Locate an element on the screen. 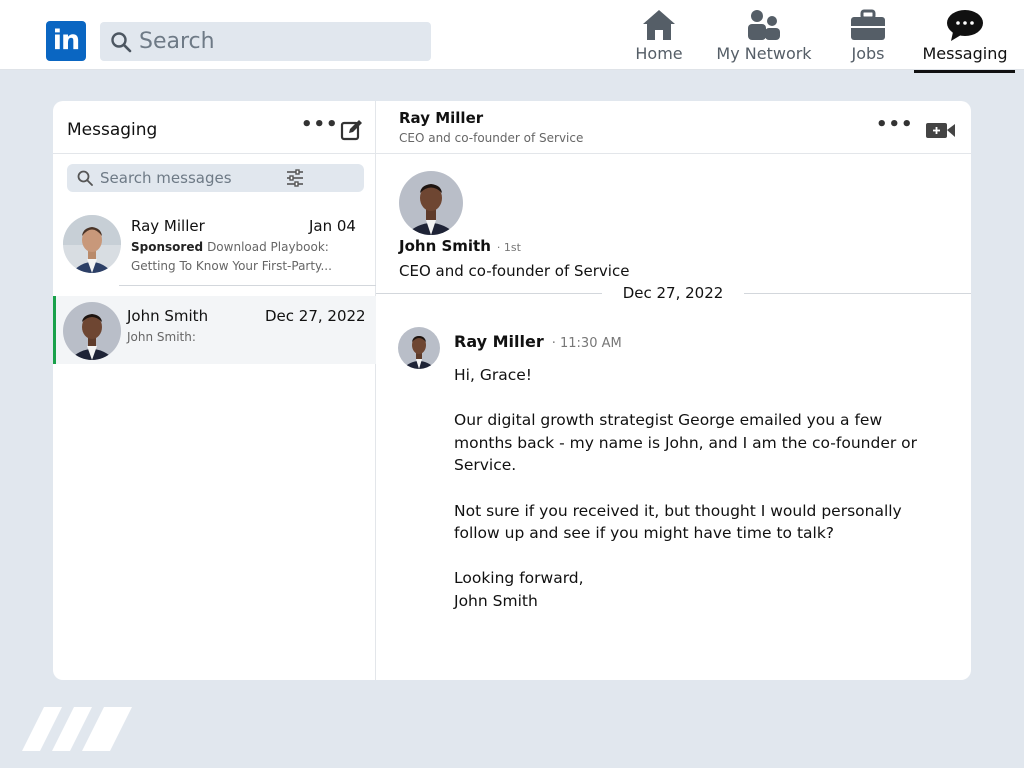  conversation-list-header: Messaging ••• is located at coordinates (214, 127).